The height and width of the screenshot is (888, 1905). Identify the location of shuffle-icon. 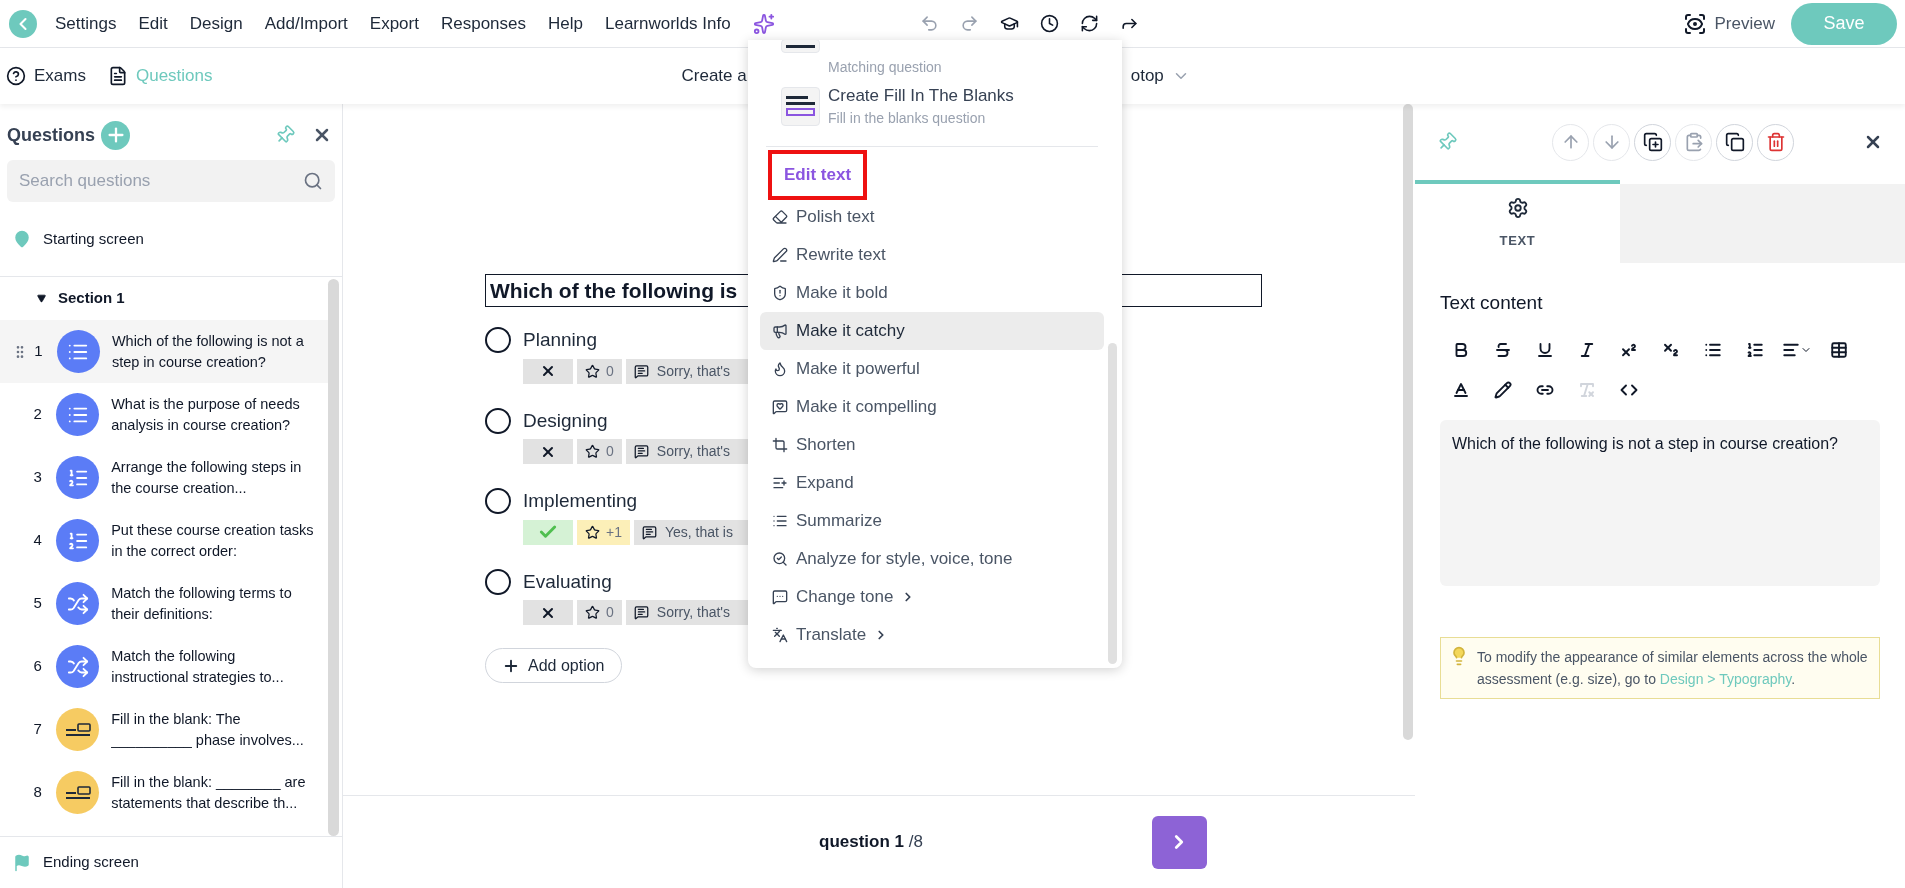
(77, 603).